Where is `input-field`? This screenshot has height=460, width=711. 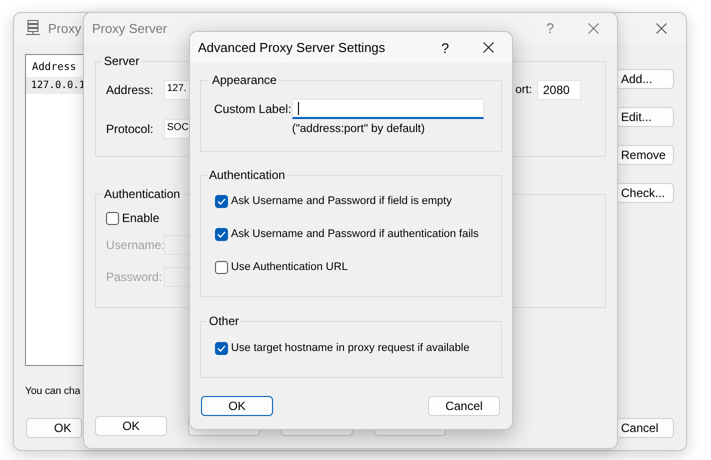 input-field is located at coordinates (388, 109).